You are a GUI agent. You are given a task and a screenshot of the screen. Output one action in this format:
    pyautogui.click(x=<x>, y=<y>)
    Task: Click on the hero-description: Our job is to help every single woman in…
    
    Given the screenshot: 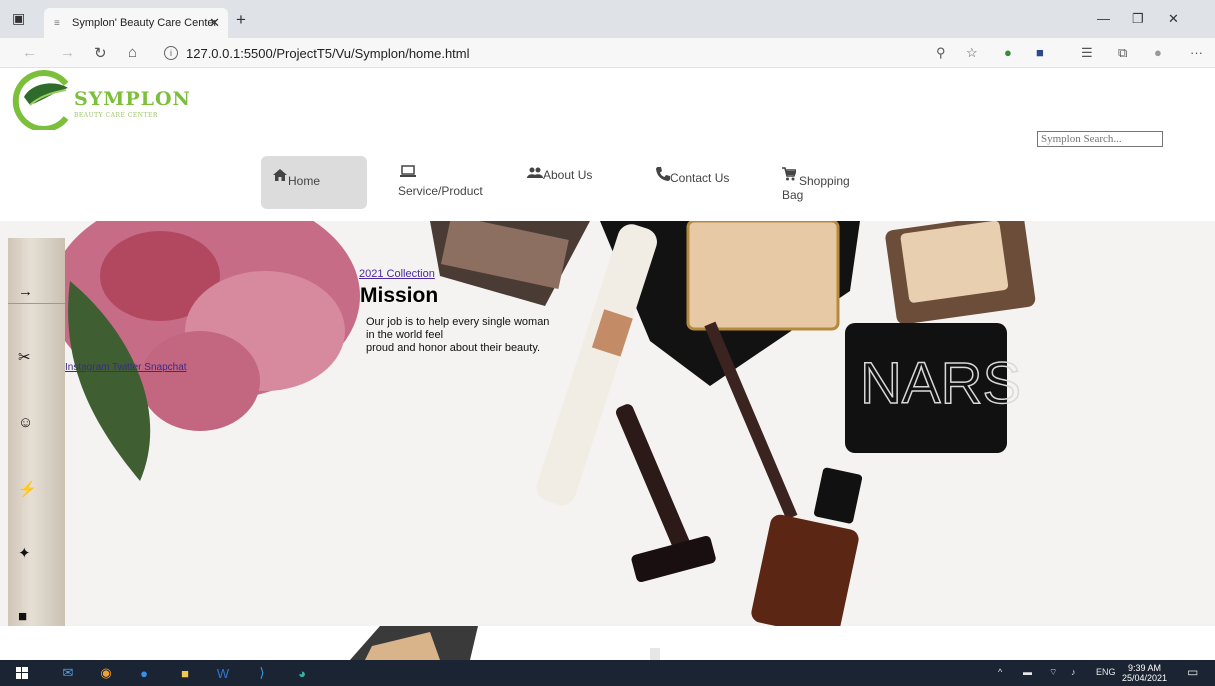 What is the action you would take?
    pyautogui.click(x=466, y=335)
    